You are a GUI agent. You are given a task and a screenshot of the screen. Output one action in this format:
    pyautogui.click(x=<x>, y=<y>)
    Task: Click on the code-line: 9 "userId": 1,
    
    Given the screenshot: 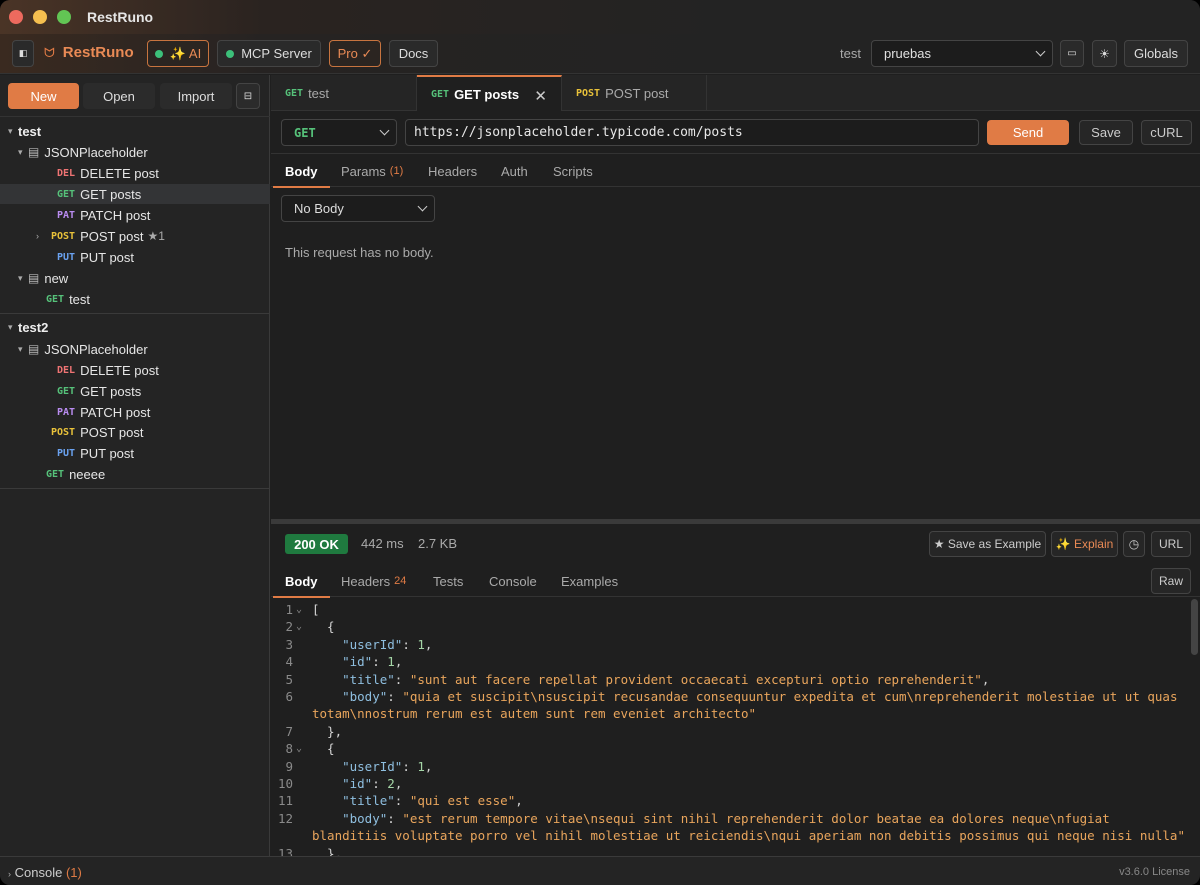 What is the action you would take?
    pyautogui.click(x=731, y=766)
    